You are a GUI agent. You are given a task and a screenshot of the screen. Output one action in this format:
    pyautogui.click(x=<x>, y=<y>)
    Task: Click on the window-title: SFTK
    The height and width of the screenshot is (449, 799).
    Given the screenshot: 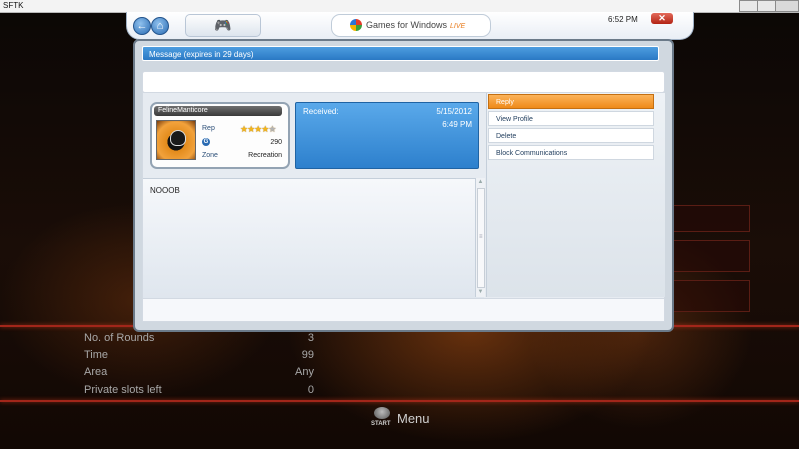 What is the action you would take?
    pyautogui.click(x=13, y=5)
    